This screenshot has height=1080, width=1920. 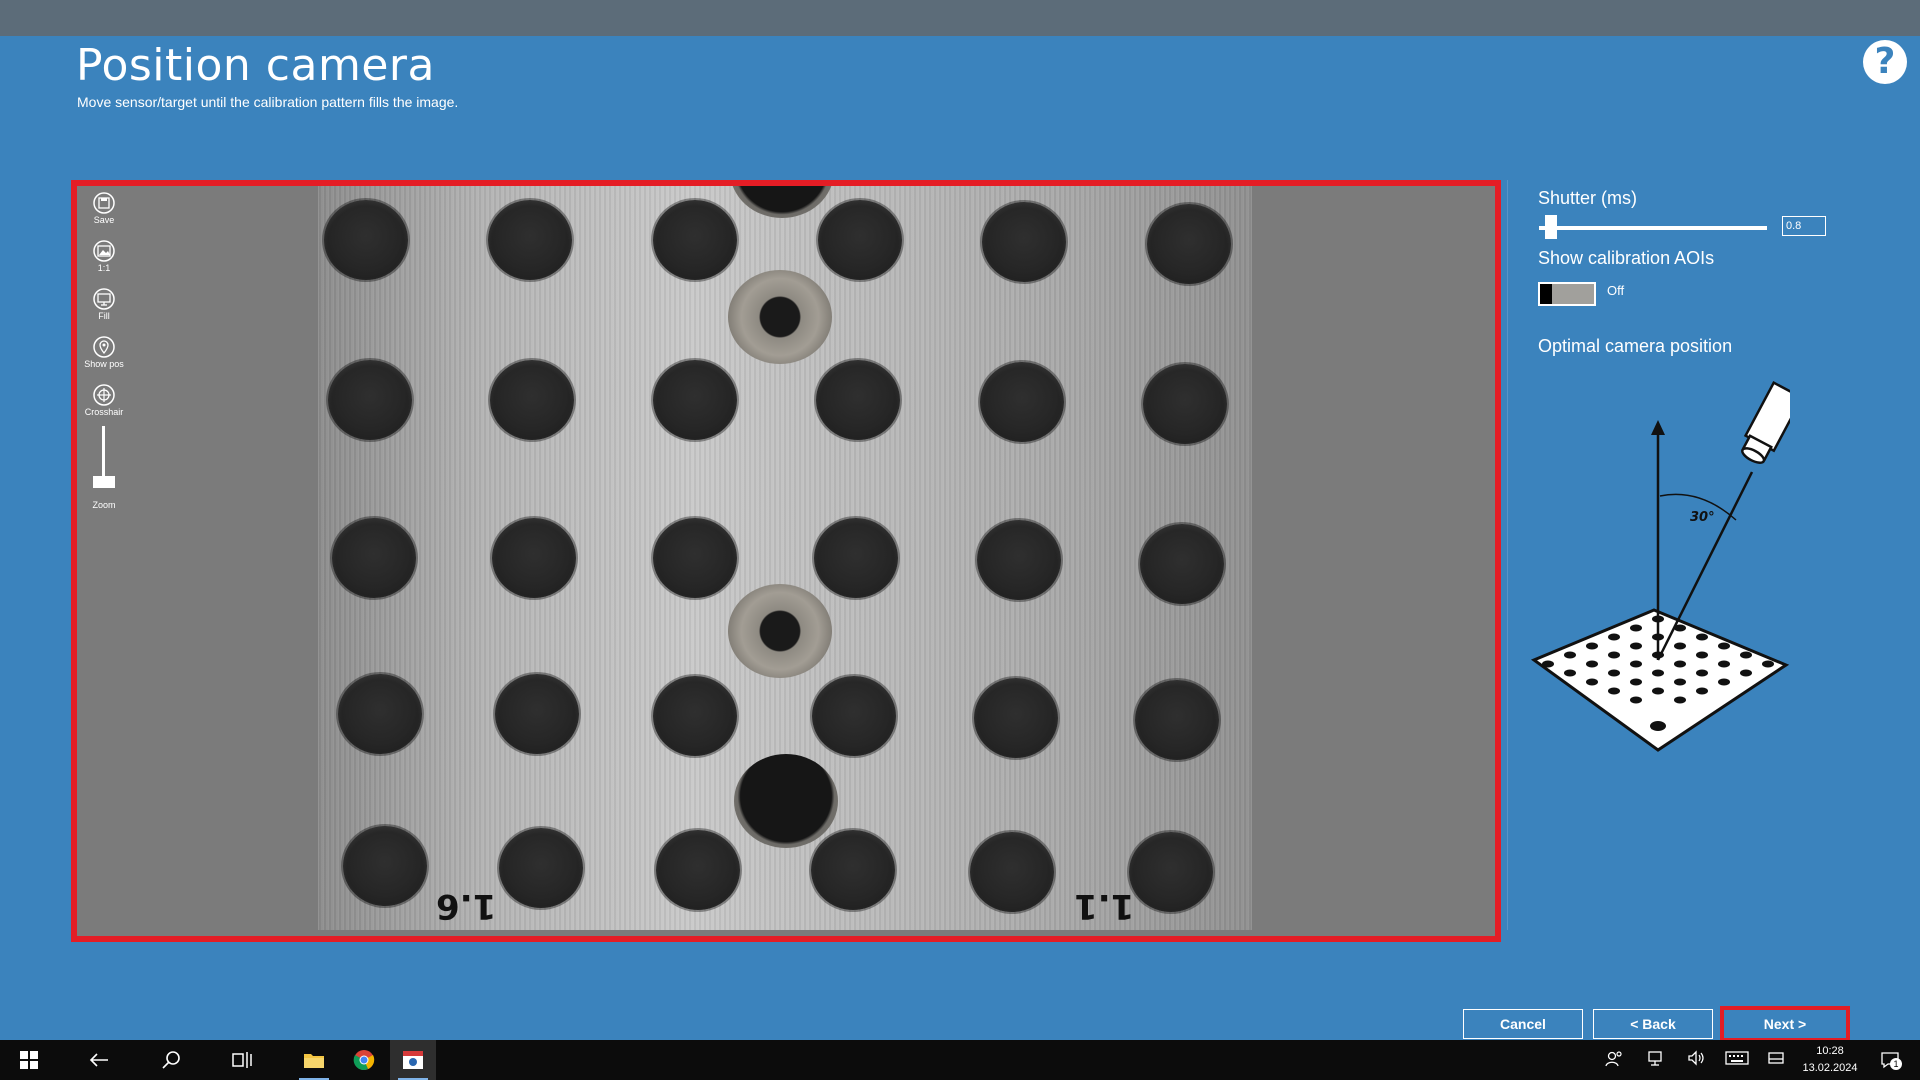 What do you see at coordinates (104, 203) in the screenshot?
I see `save-icon` at bounding box center [104, 203].